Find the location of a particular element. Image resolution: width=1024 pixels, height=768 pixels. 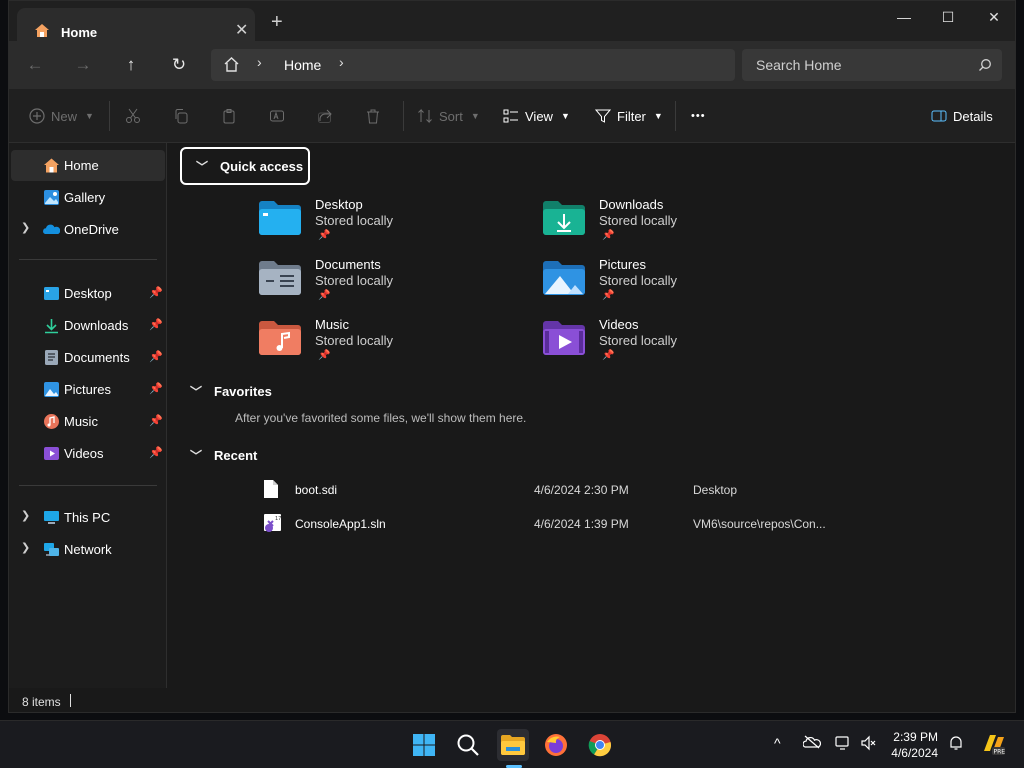

plus-circle-icon is located at coordinates (37, 116).